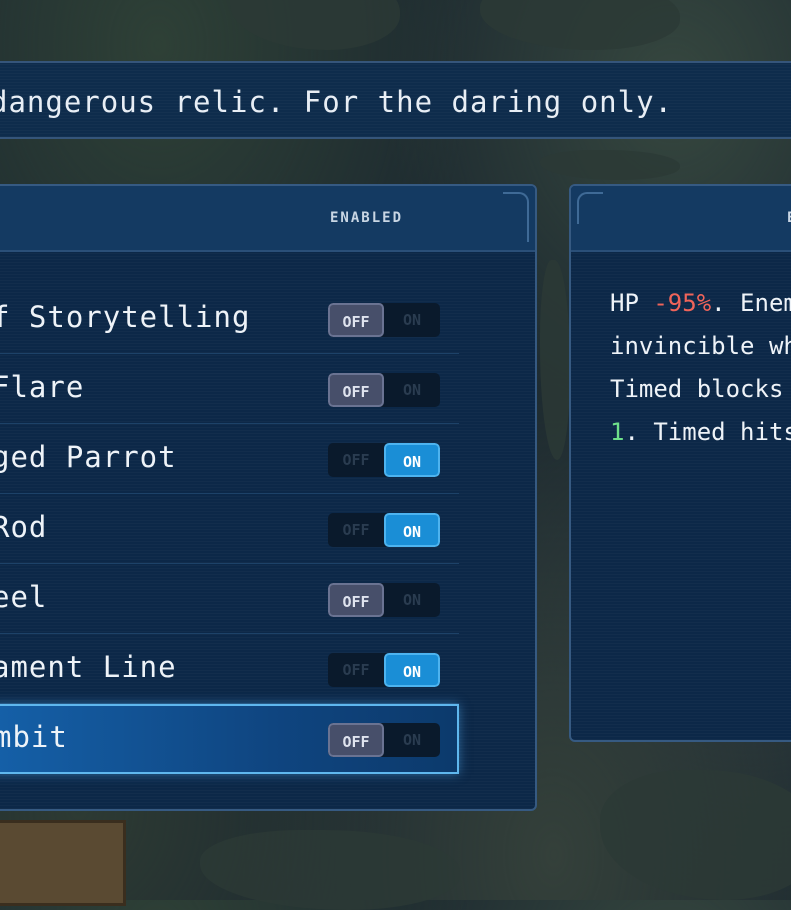 The width and height of the screenshot is (791, 910). Describe the element at coordinates (789, 218) in the screenshot. I see `details-header-label: E` at that location.